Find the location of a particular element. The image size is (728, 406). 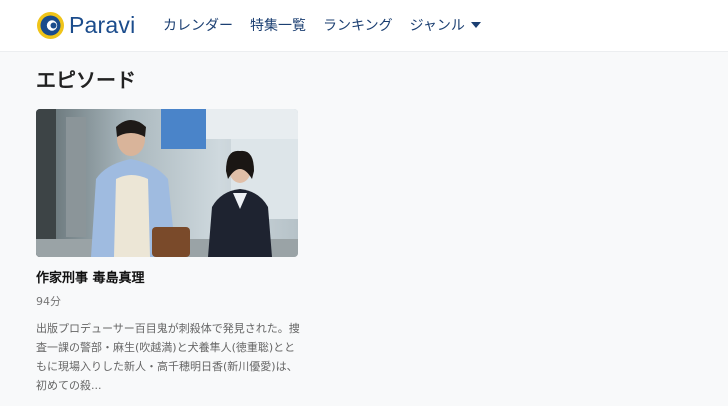

episode-duration: 94分 is located at coordinates (48, 301).